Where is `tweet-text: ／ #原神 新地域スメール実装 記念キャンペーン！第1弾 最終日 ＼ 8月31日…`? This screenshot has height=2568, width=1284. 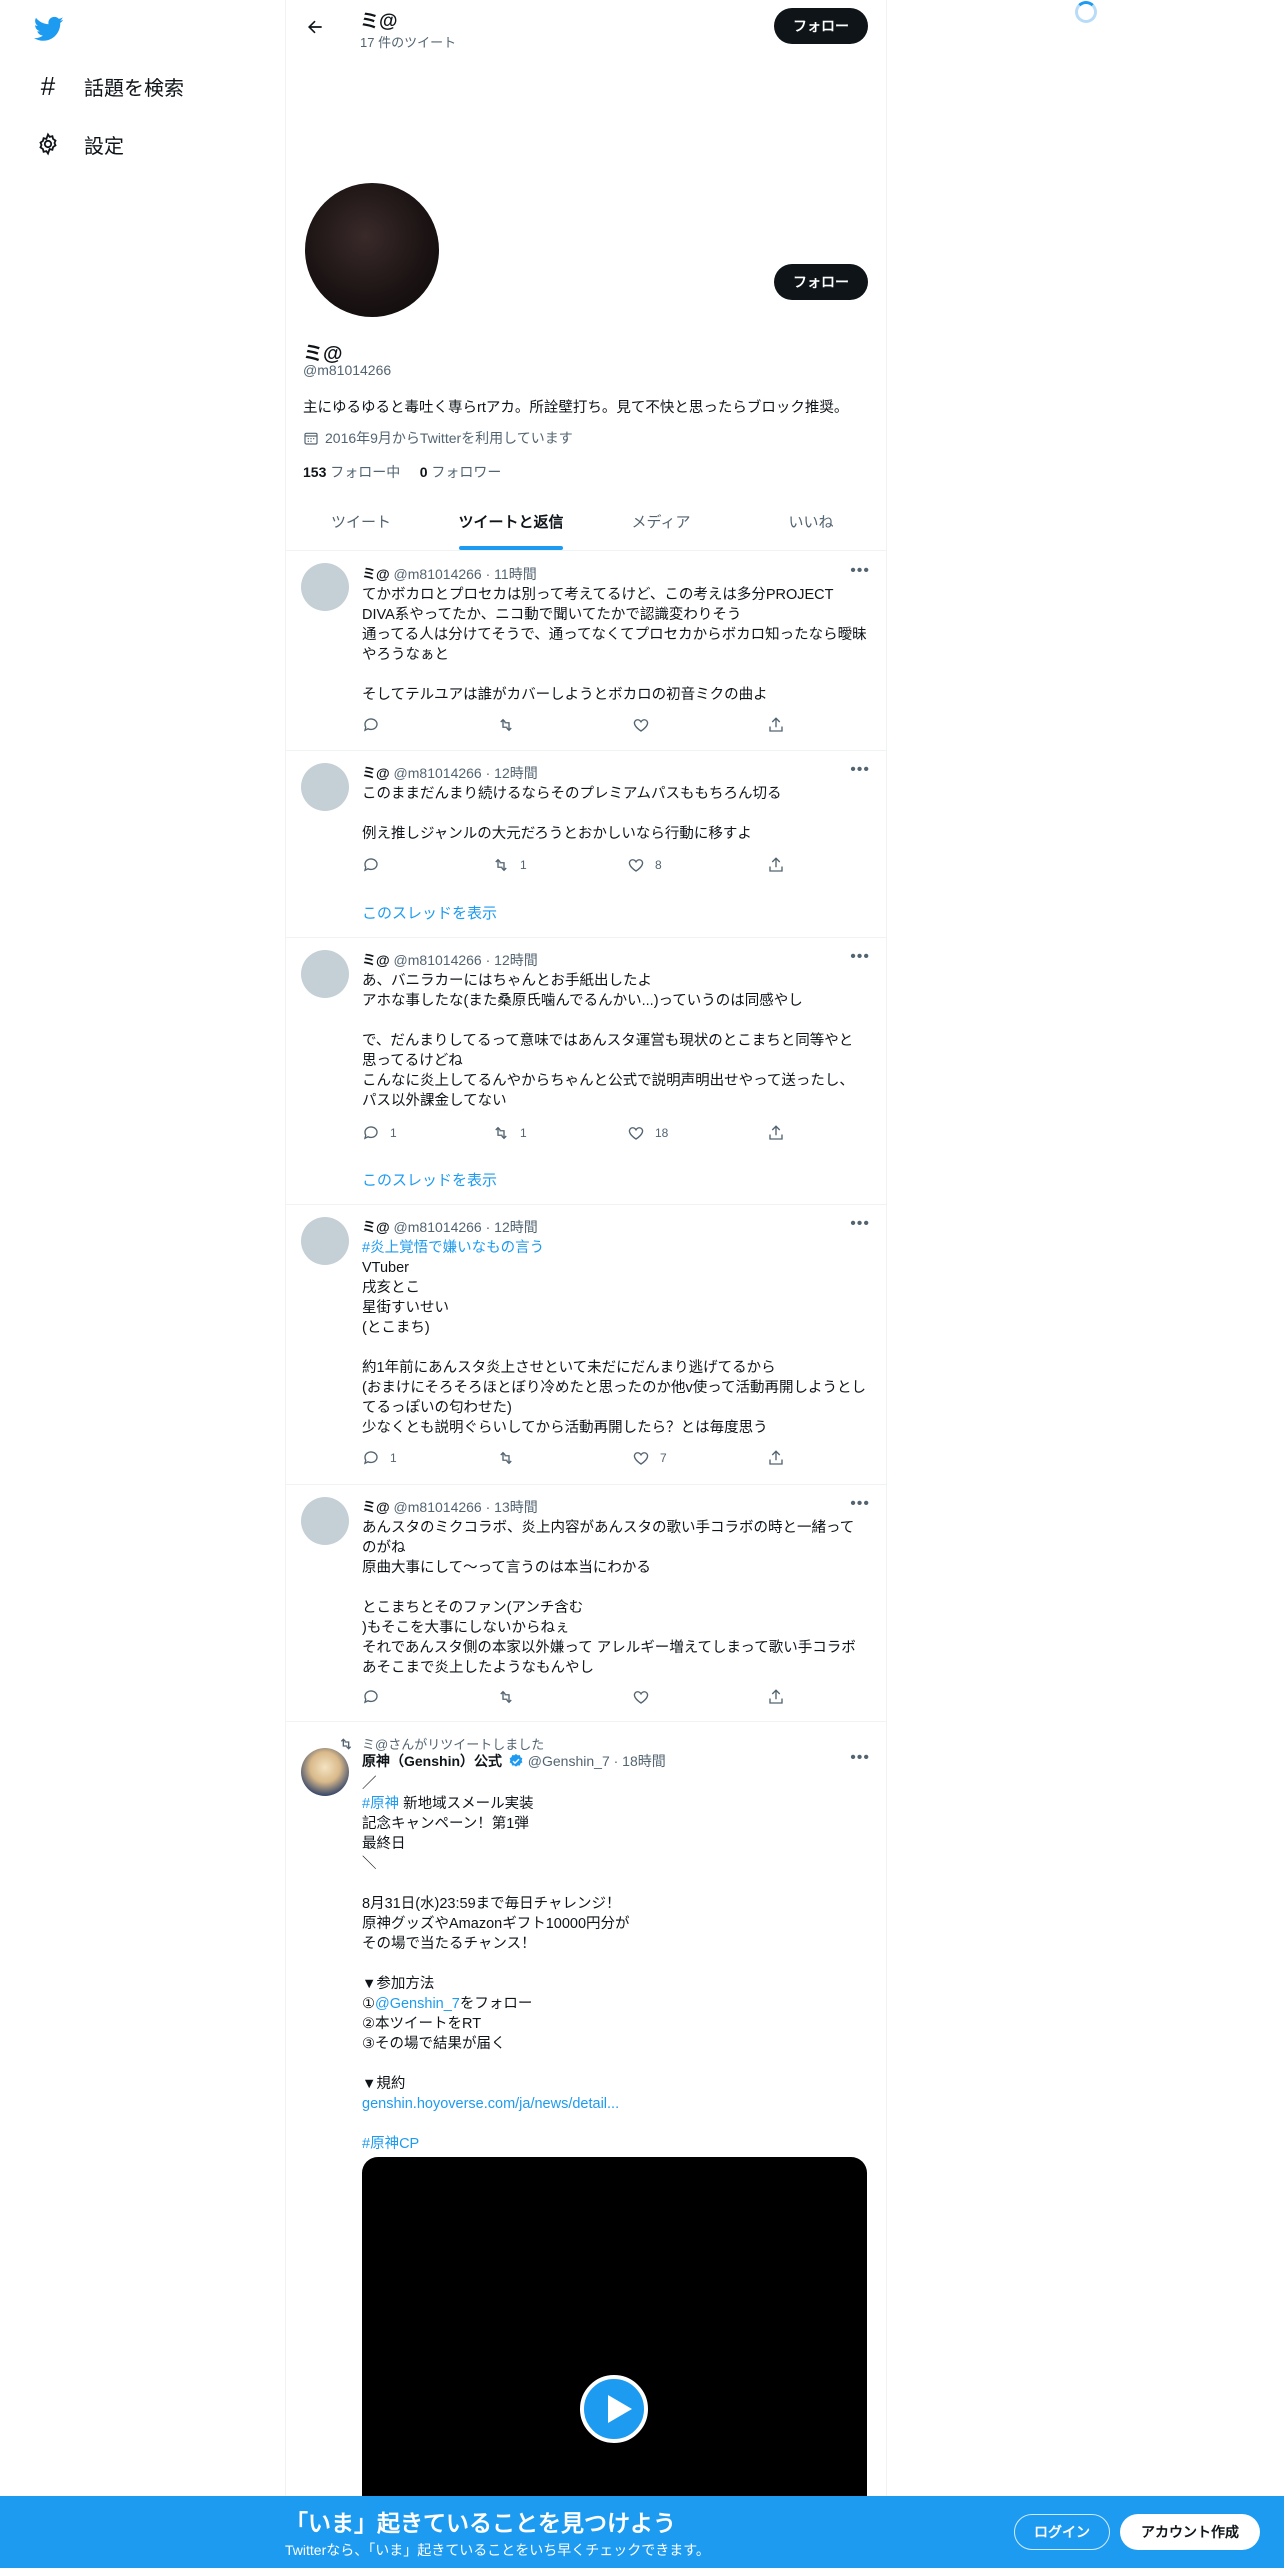 tweet-text: ／ #原神 新地域スメール実装 記念キャンペーン！第1弾 最終日 ＼ 8月31日… is located at coordinates (496, 1964).